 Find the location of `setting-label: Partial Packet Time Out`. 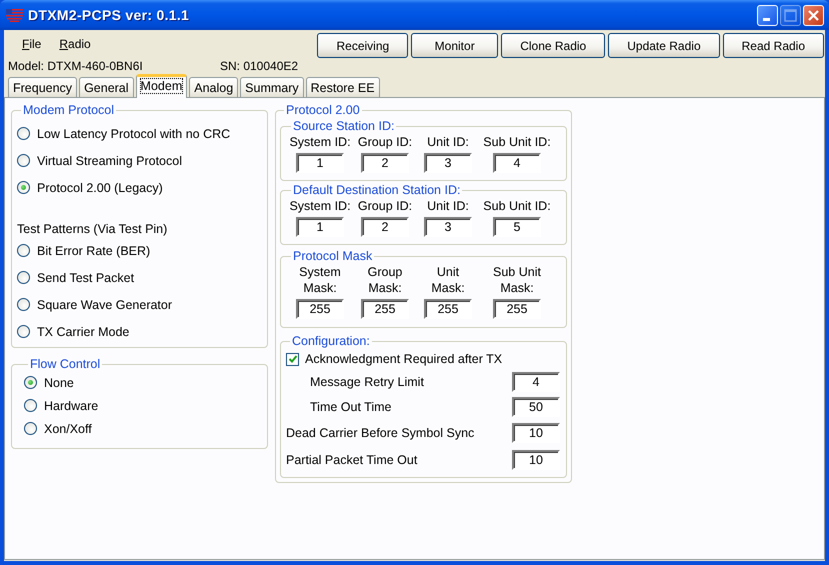

setting-label: Partial Packet Time Out is located at coordinates (352, 459).